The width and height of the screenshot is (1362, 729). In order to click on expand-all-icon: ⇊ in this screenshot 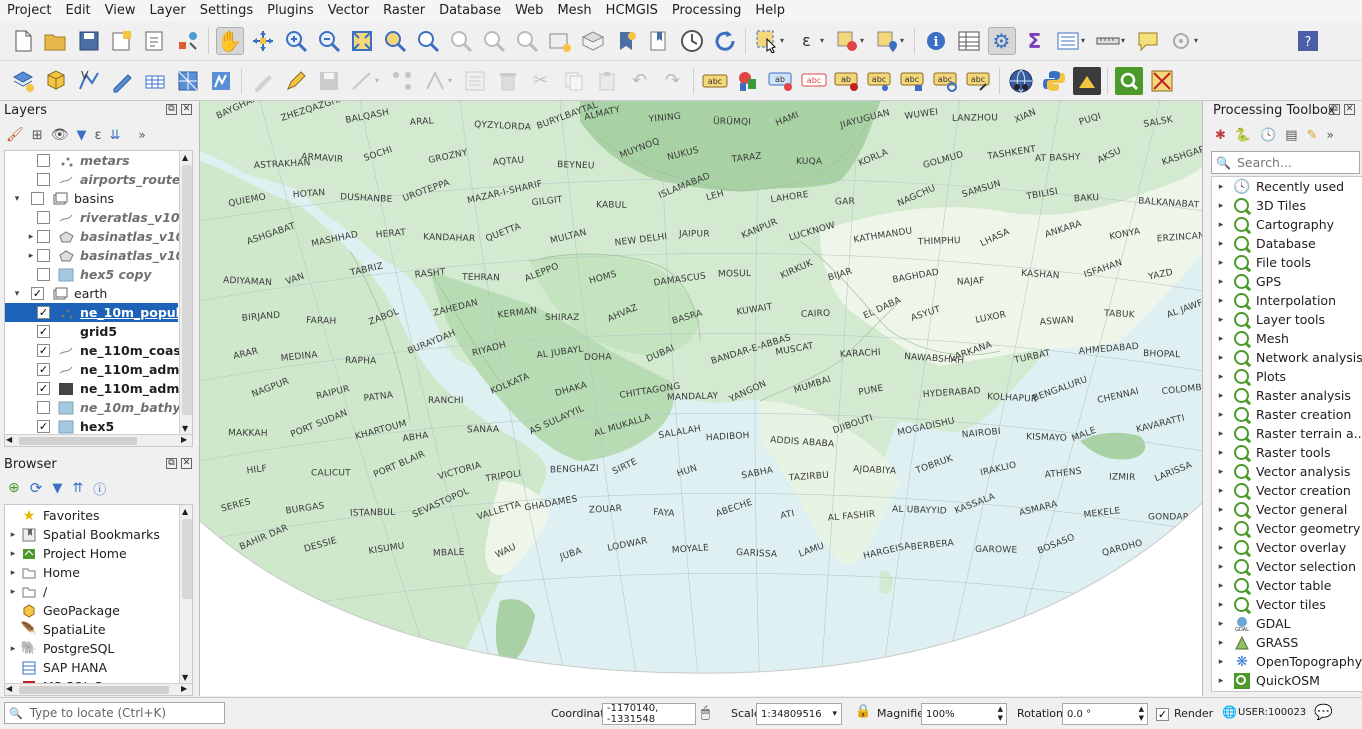, I will do `click(115, 135)`.